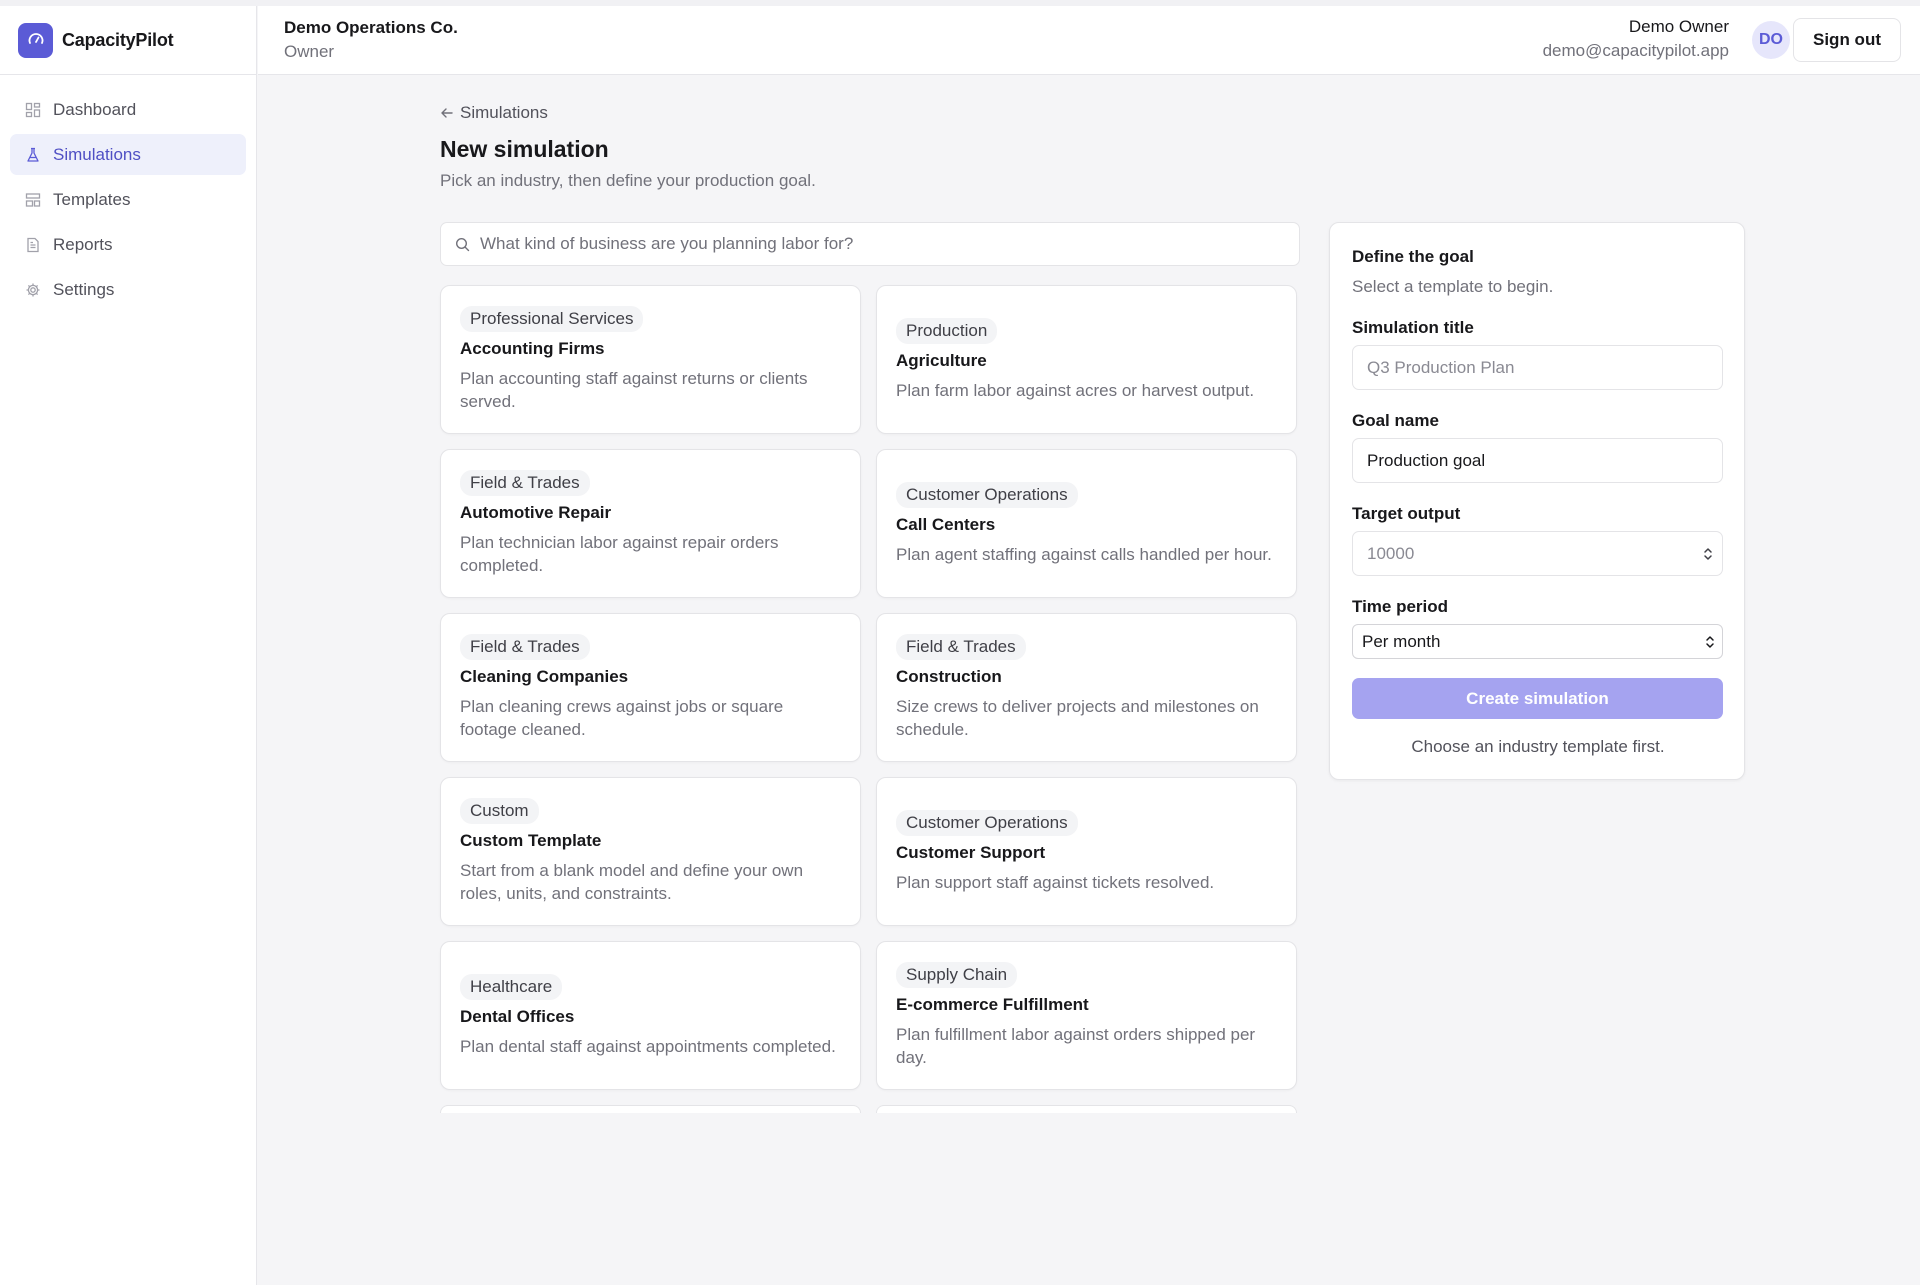  Describe the element at coordinates (1847, 40) in the screenshot. I see `sign-out-button: Sign out` at that location.